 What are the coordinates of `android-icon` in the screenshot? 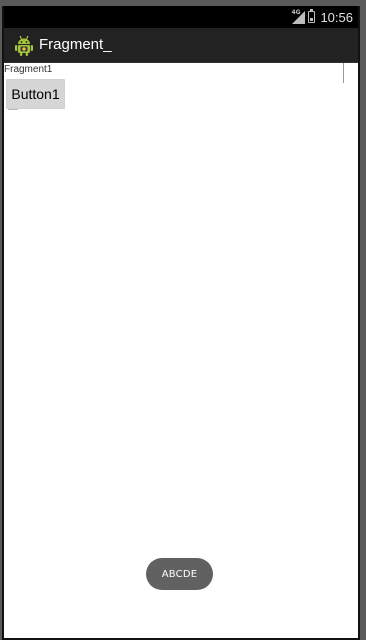 It's located at (24, 45).